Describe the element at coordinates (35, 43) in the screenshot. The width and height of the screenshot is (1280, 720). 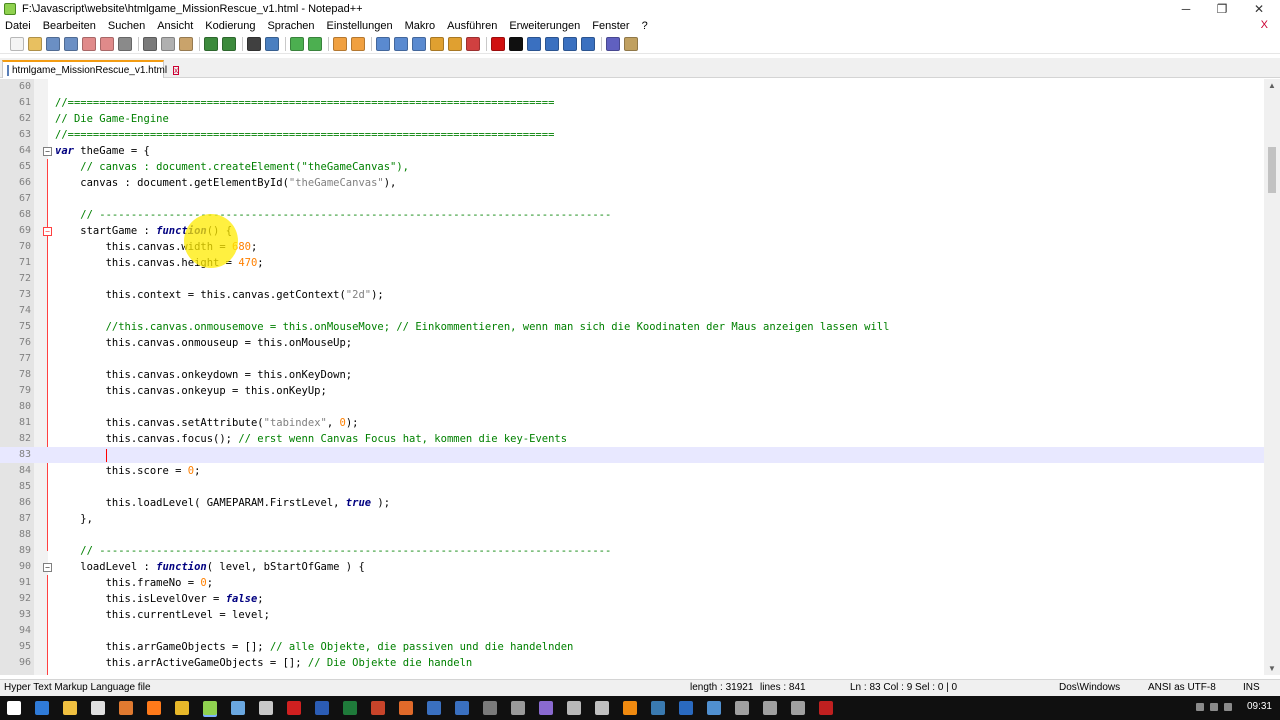
I see `open-file-icon` at that location.